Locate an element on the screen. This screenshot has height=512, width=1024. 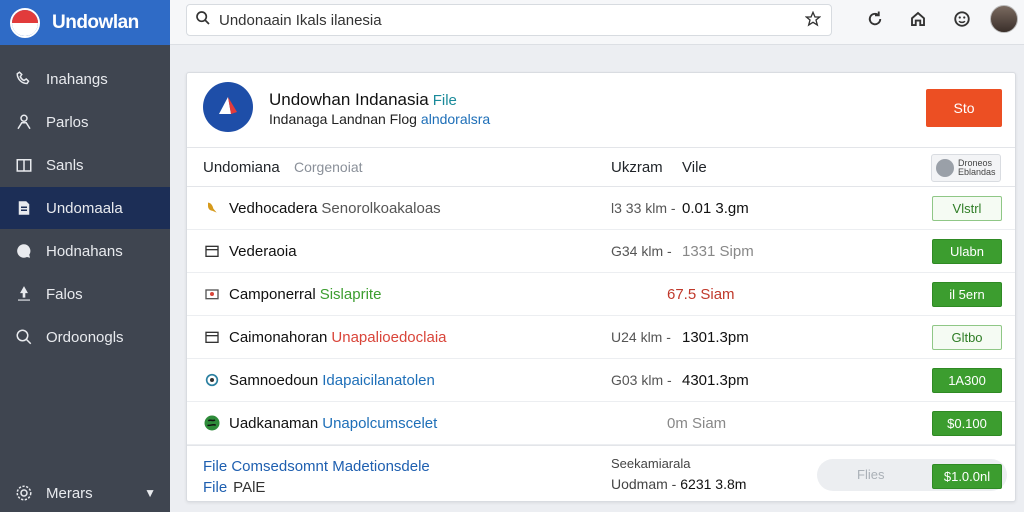
sidebar-item-label: Ordoonogls is located at coordinates (85, 337).